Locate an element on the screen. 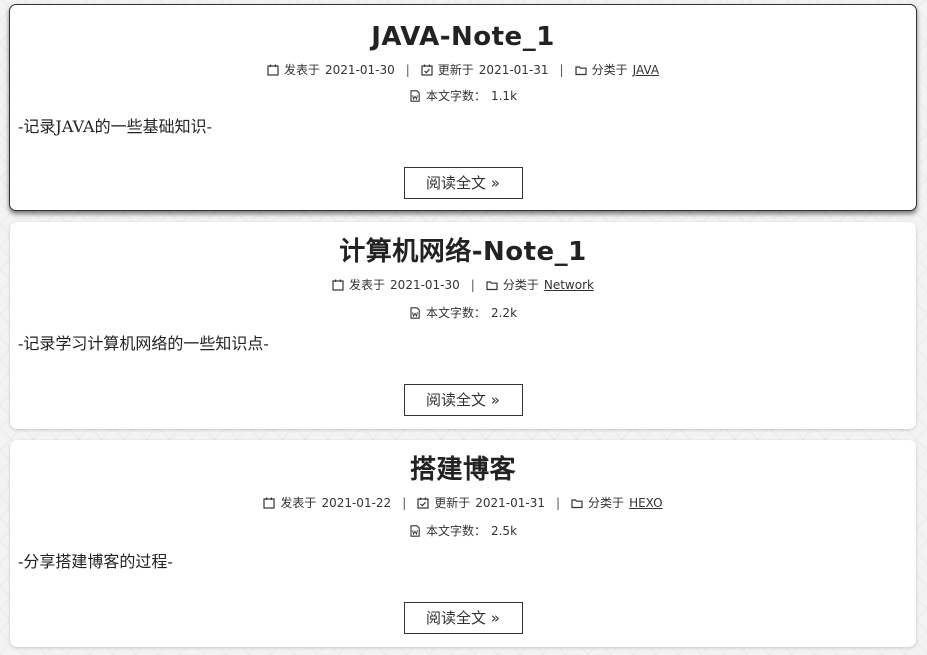 The image size is (927, 655). category-link: JAVA is located at coordinates (646, 70).